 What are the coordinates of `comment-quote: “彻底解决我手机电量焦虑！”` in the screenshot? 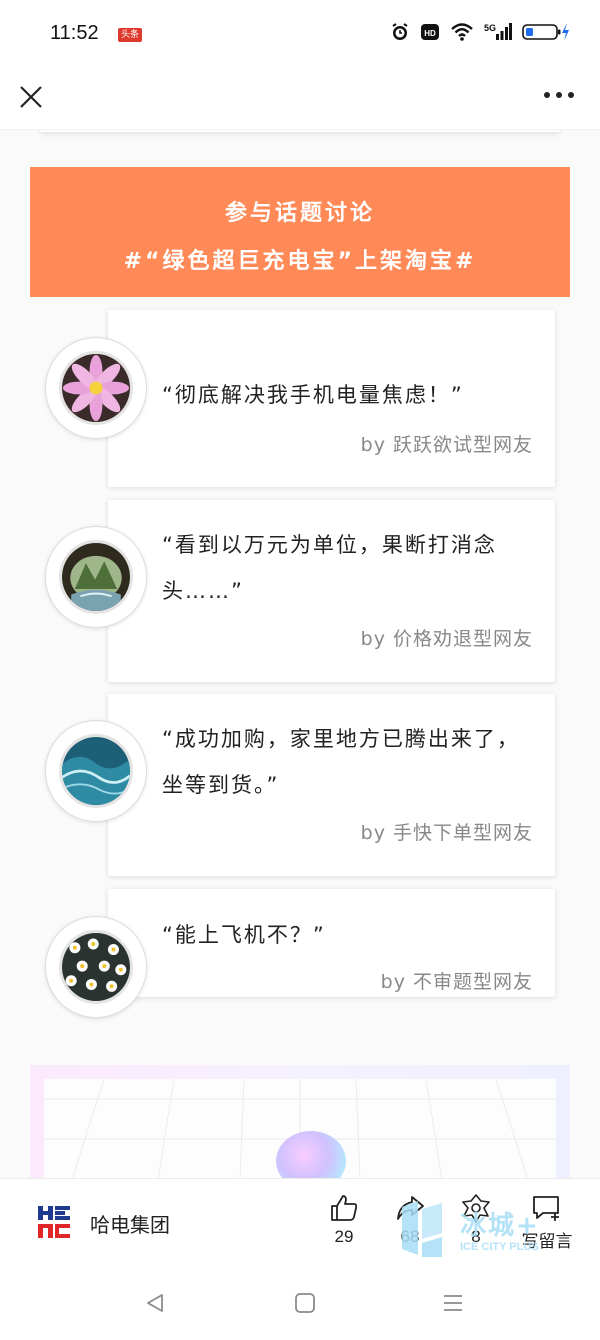 It's located at (313, 395).